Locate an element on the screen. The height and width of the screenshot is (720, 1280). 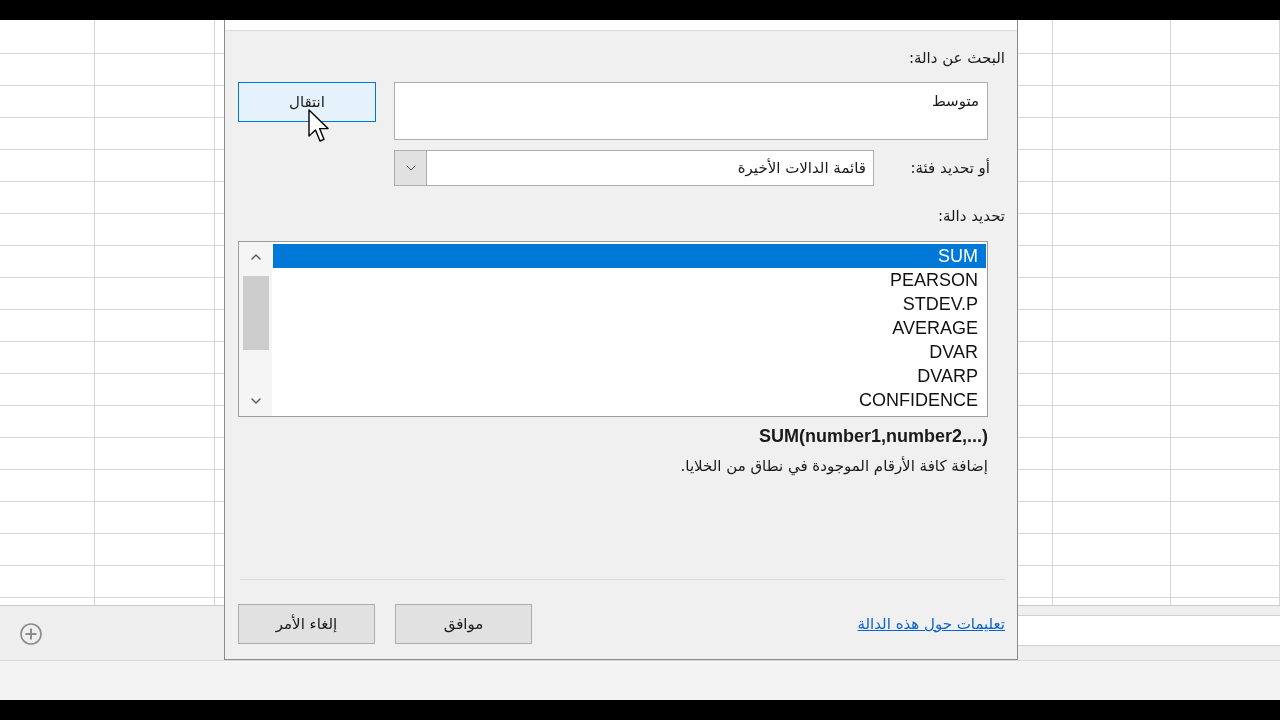
list-scrollbar is located at coordinates (255, 329).